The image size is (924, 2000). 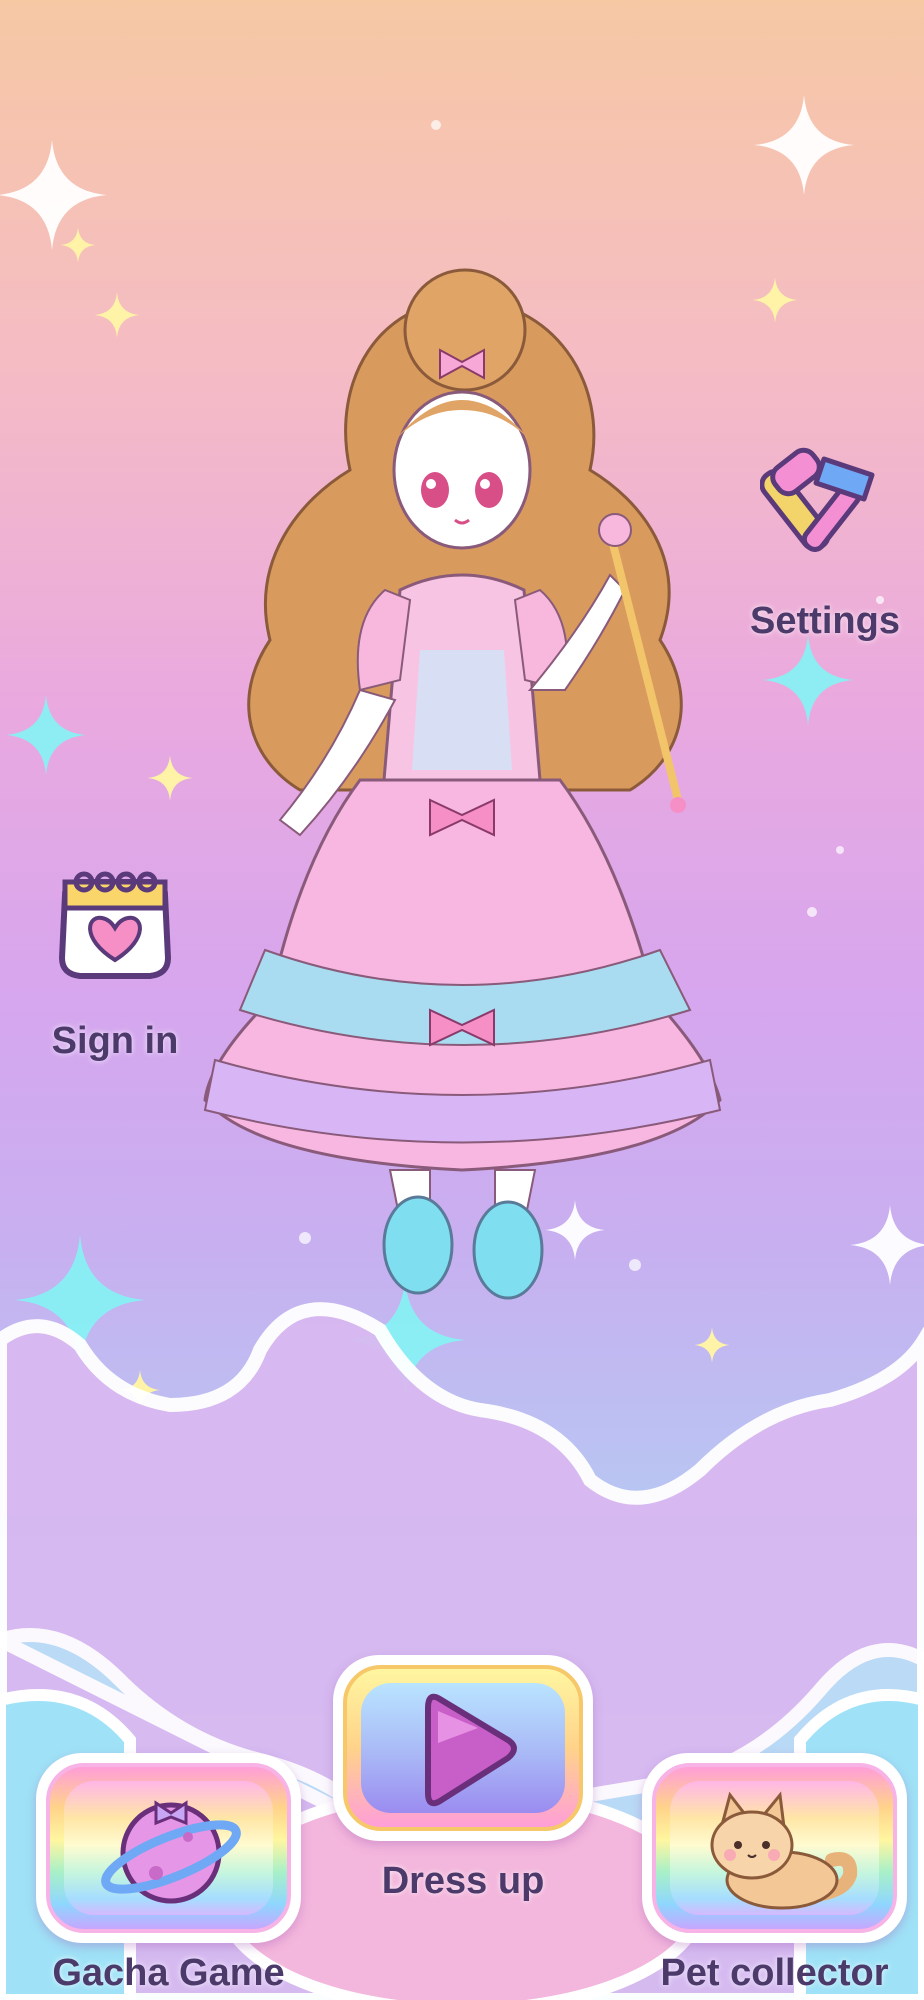 What do you see at coordinates (817, 499) in the screenshot?
I see `tools-icon` at bounding box center [817, 499].